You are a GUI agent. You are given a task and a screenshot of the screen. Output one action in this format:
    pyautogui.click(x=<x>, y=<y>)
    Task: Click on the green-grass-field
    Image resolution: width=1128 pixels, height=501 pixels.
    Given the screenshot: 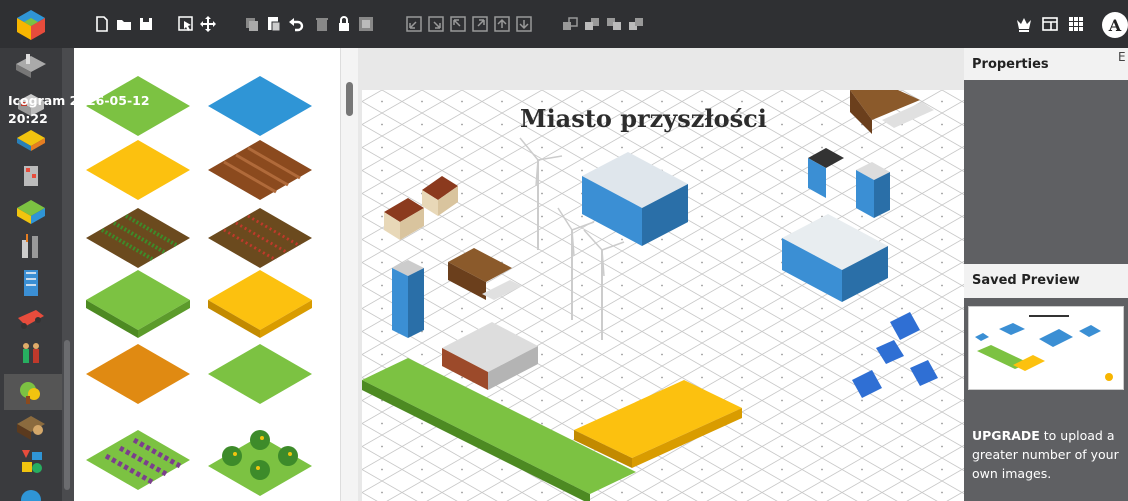 What is the action you would take?
    pyautogui.click(x=138, y=305)
    